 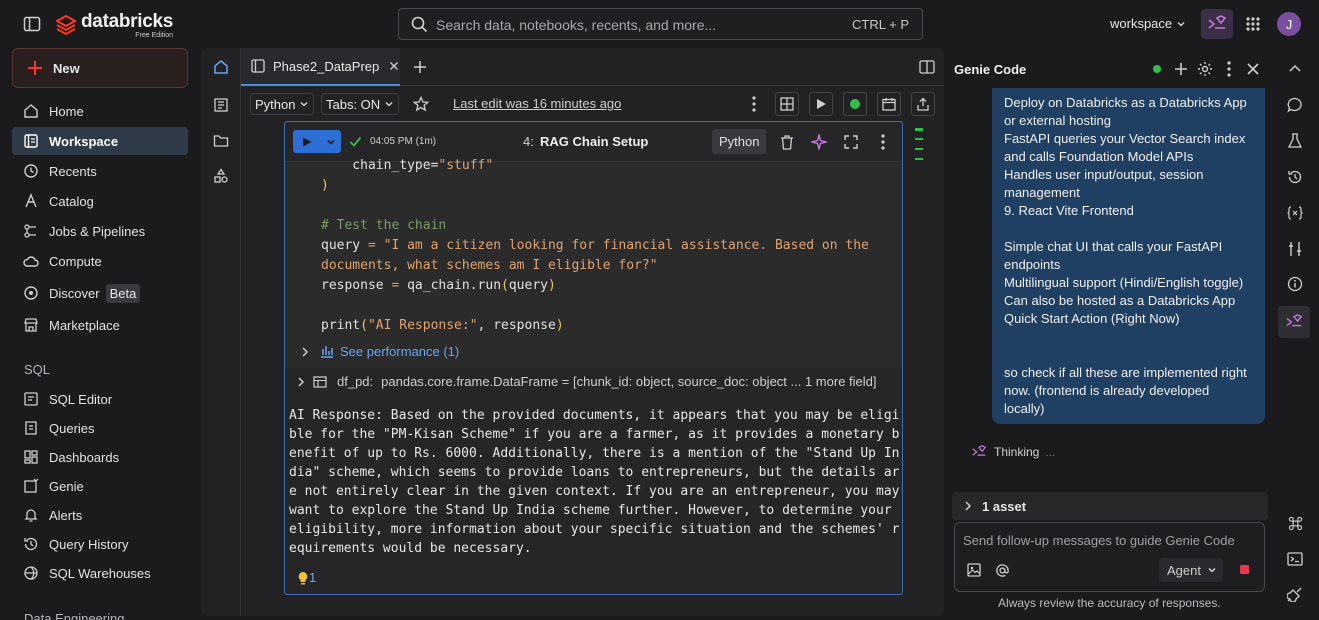 What do you see at coordinates (421, 104) in the screenshot?
I see `star-icon` at bounding box center [421, 104].